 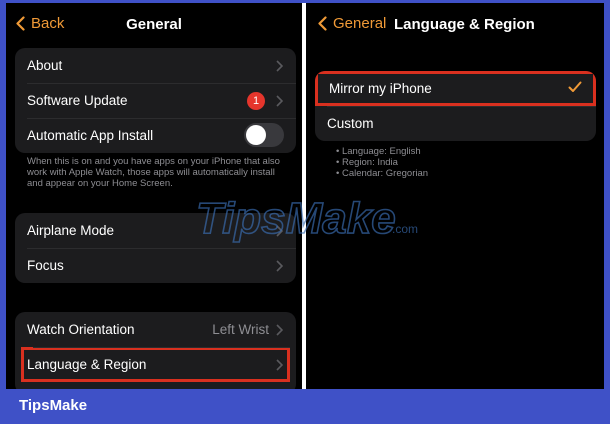 I want to click on summary-region: • Region: India, so click(x=367, y=162).